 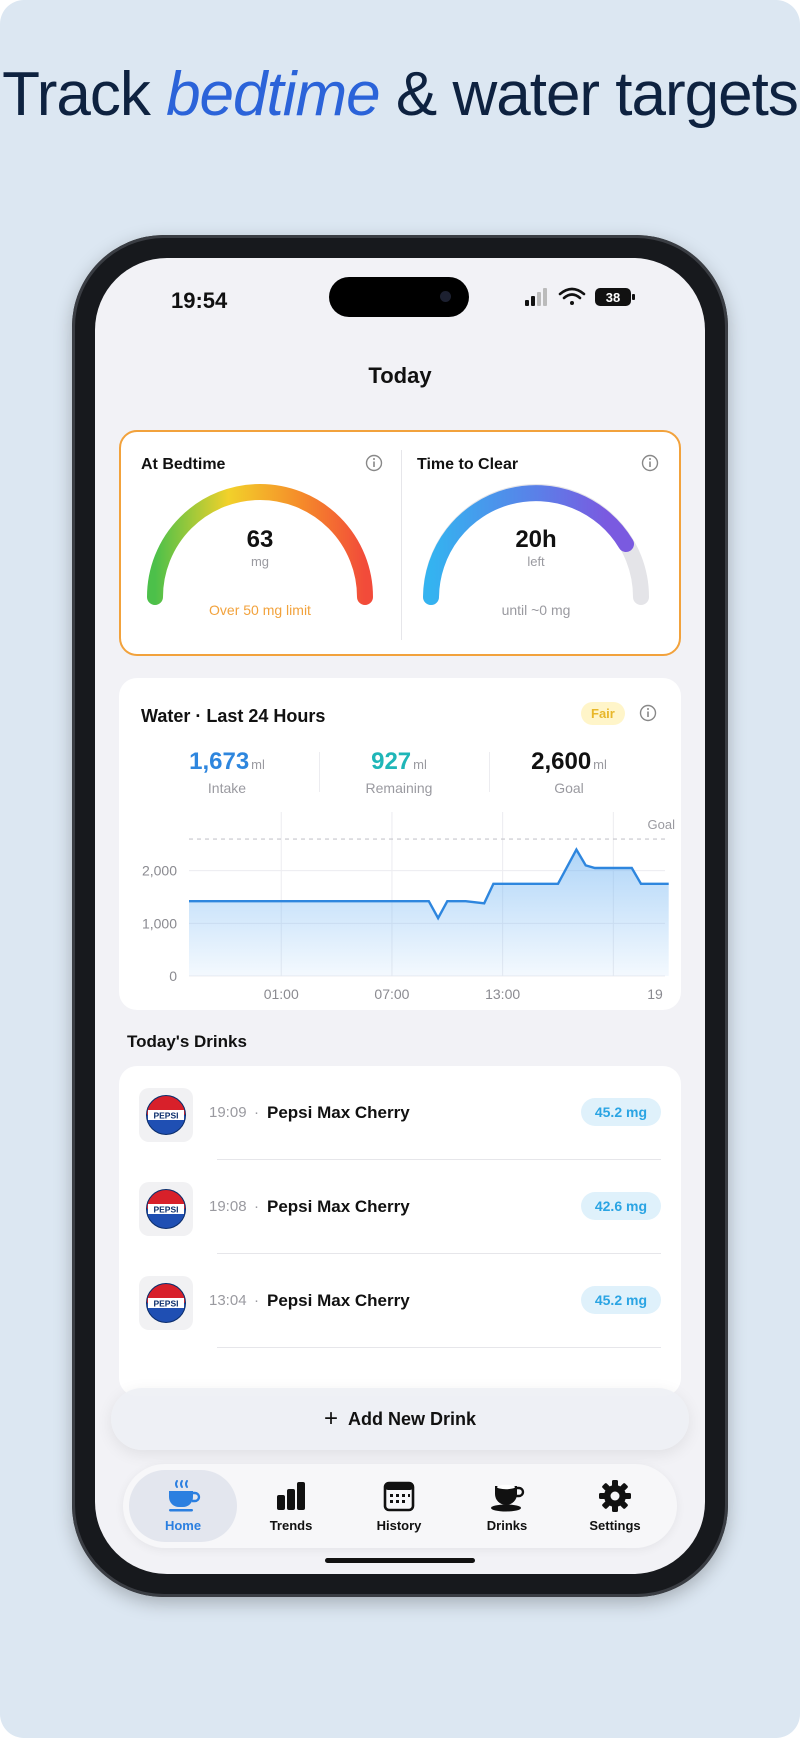 I want to click on coffee-cup-icon, so click(x=185, y=1496).